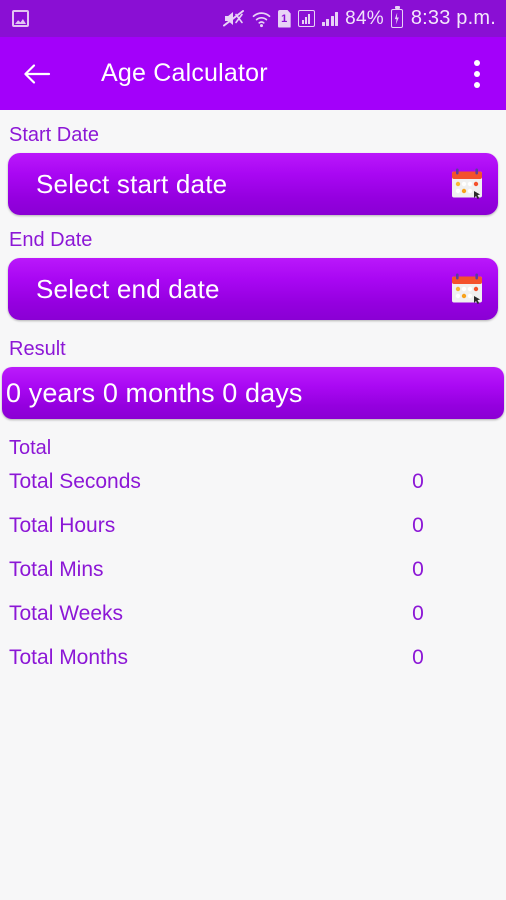 The image size is (506, 900). I want to click on signal-box-icon, so click(306, 18).